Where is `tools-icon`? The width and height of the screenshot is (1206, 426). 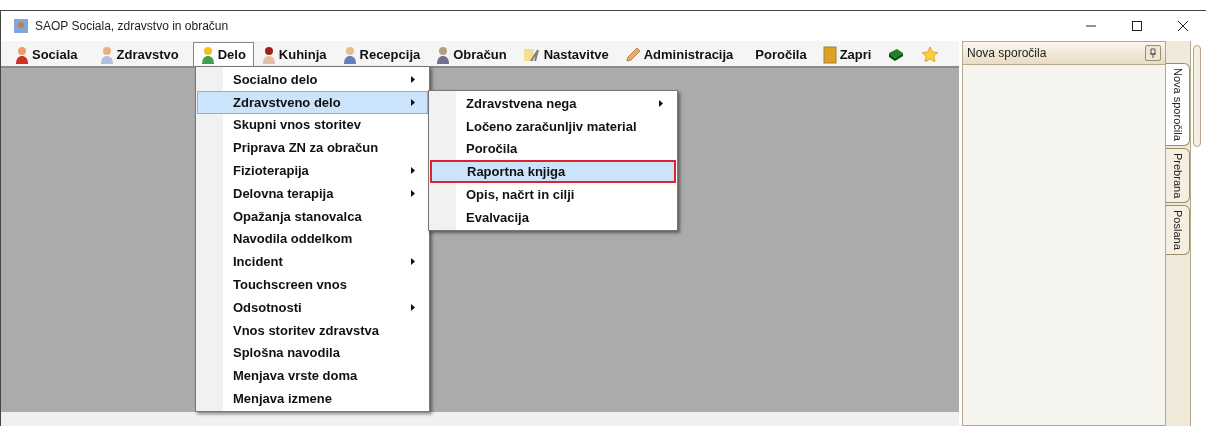
tools-icon is located at coordinates (531, 54).